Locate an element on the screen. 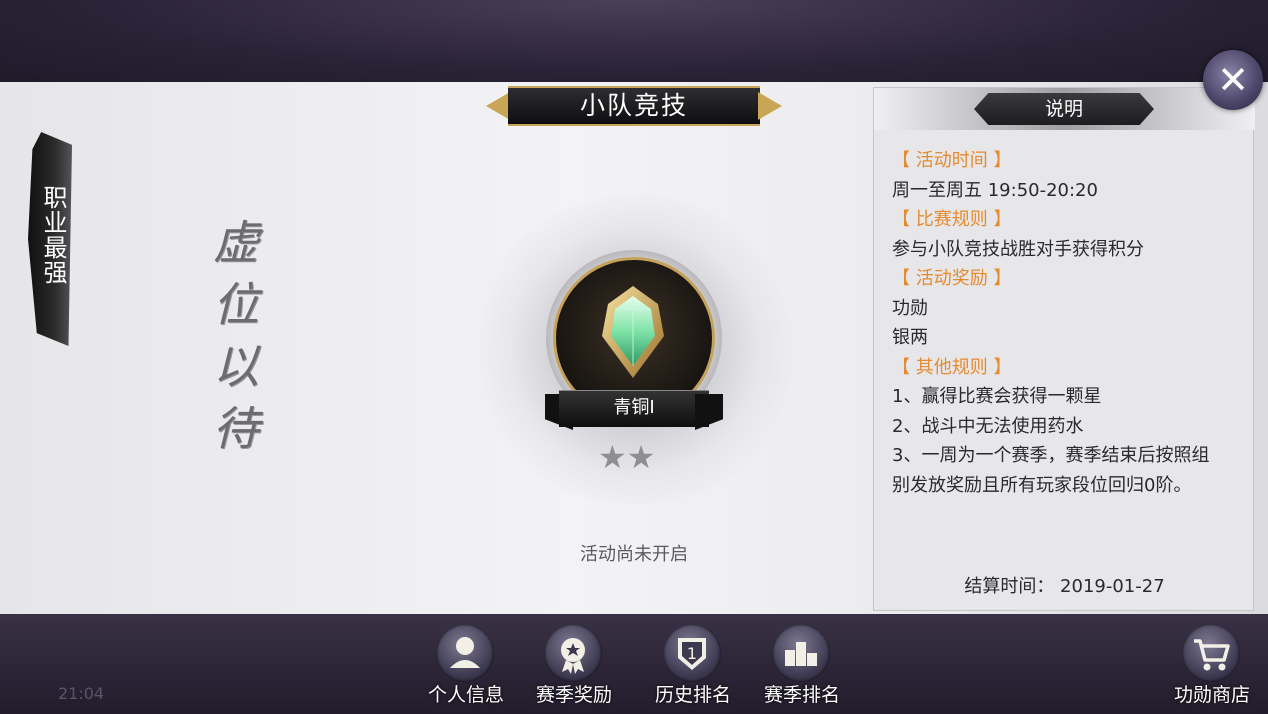 This screenshot has height=714, width=1268. nav-season-rank-button: 赛季排名 is located at coordinates (802, 667).